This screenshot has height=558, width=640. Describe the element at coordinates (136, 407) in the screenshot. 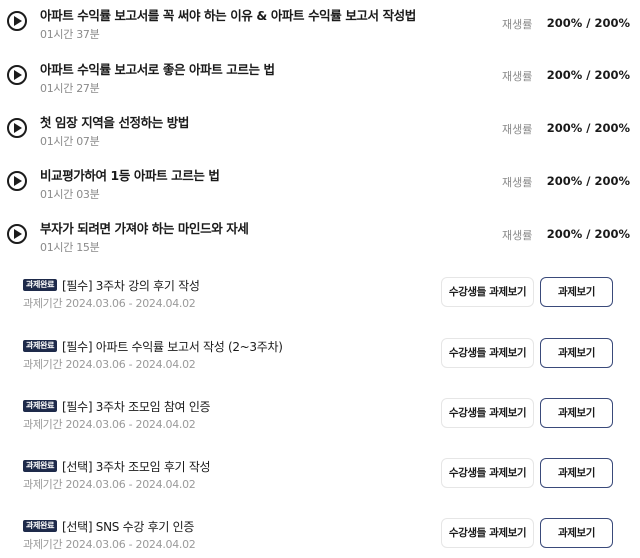

I see `assignment-title: [필수] 3주차 조모임 참여 인증` at that location.